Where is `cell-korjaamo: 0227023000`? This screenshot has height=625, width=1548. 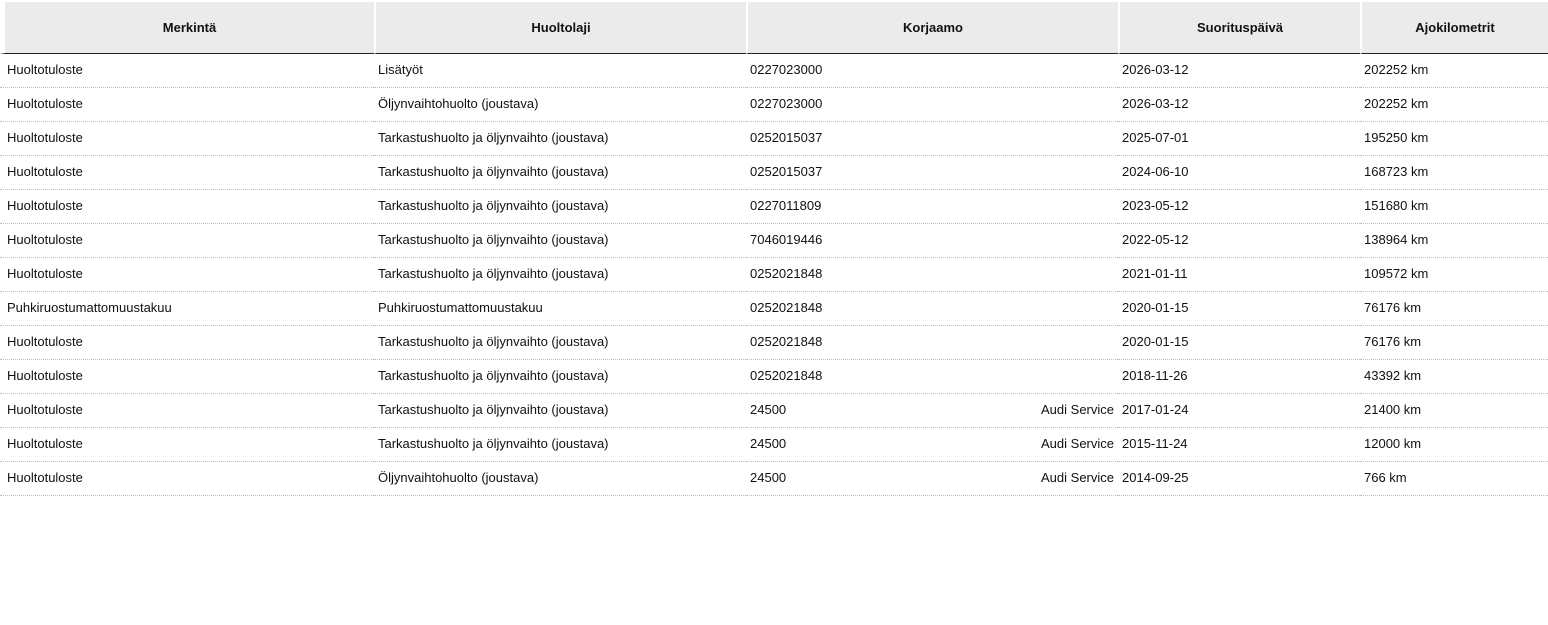
cell-korjaamo: 0227023000 is located at coordinates (932, 71).